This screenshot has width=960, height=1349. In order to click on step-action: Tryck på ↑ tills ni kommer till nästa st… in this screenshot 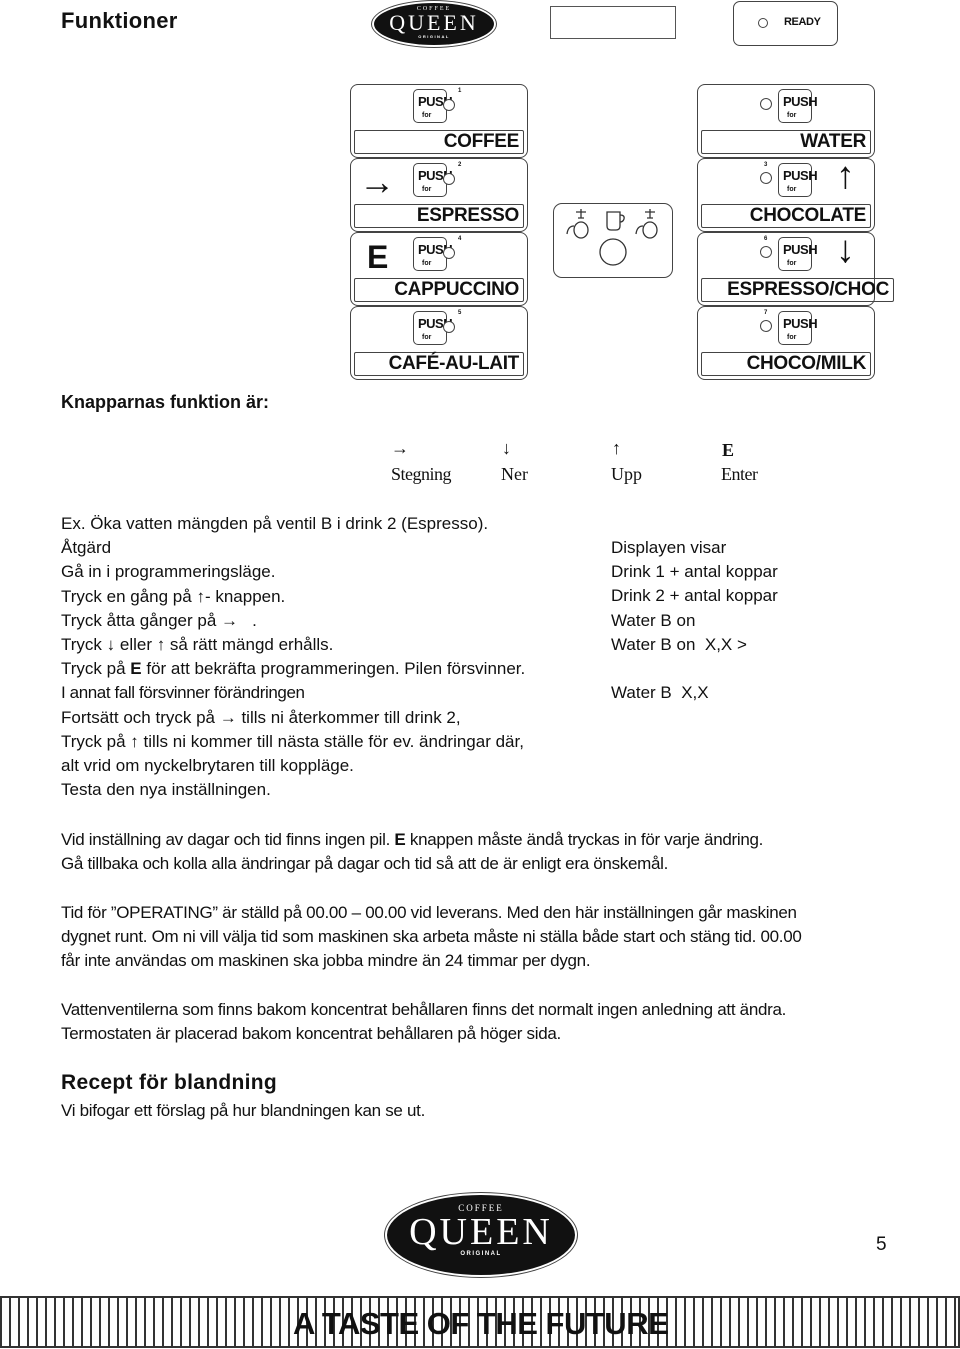, I will do `click(292, 741)`.